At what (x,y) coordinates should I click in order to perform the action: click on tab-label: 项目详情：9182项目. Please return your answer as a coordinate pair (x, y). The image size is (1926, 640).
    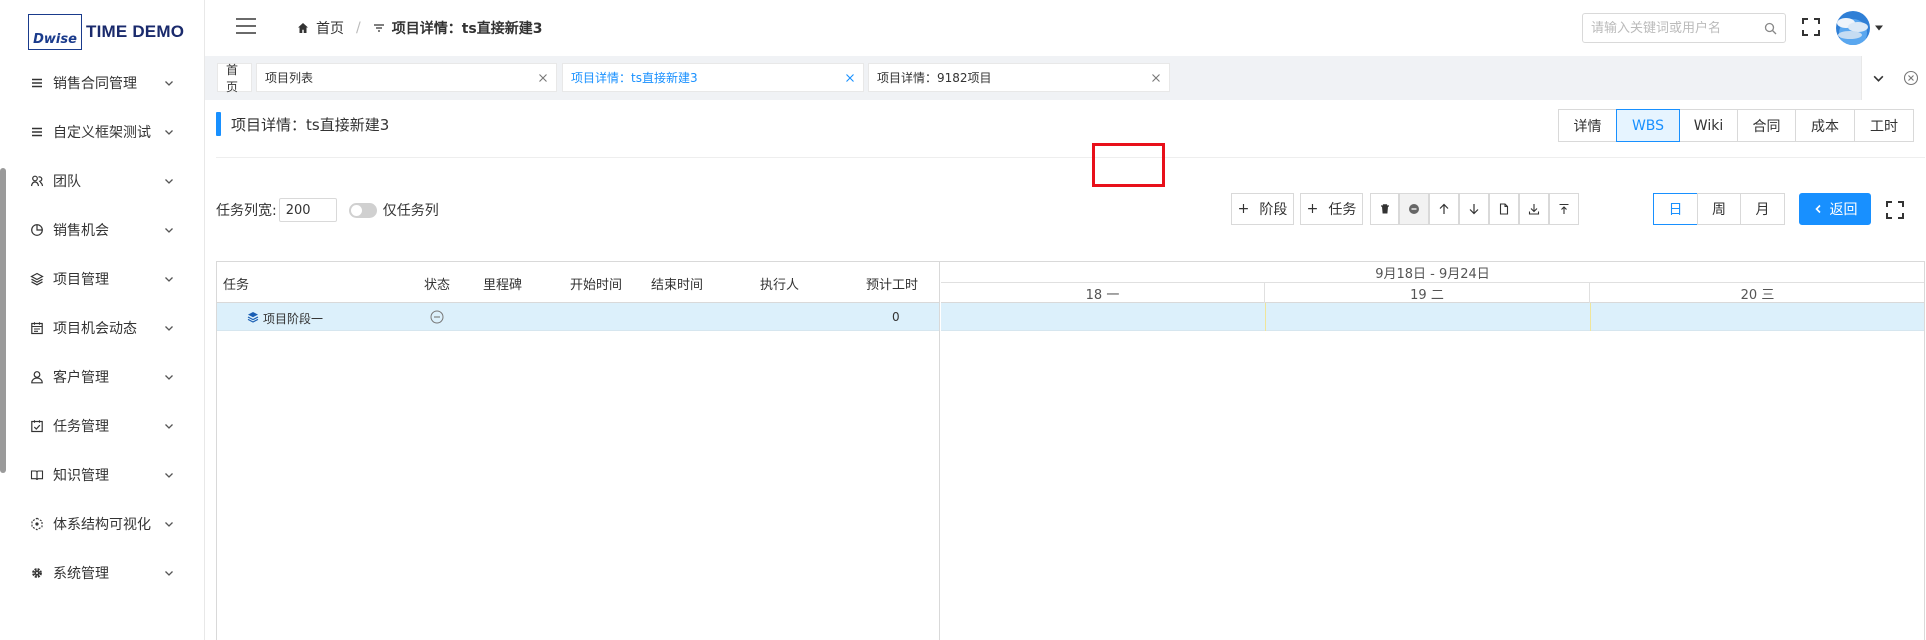
    Looking at the image, I should click on (934, 78).